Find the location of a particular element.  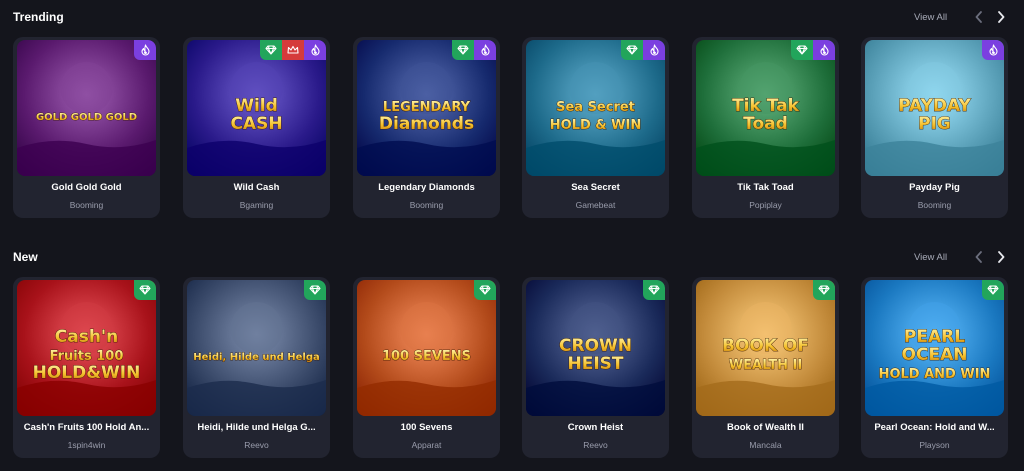

game-thumbnail: Cash'n Fruits 100 HOLD&WIN is located at coordinates (86, 348).